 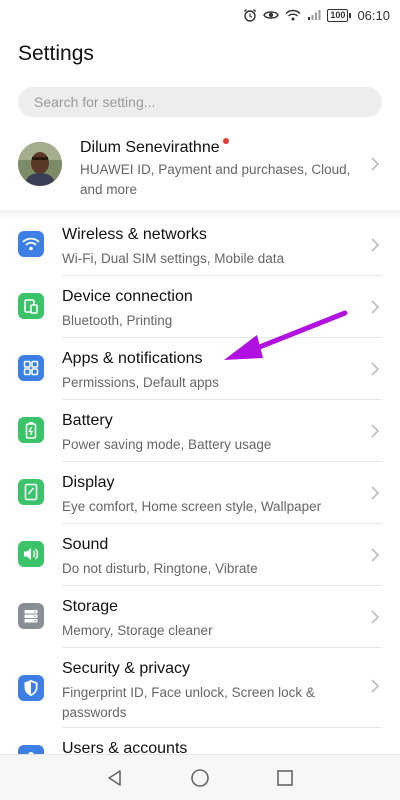 What do you see at coordinates (134, 234) in the screenshot?
I see `settings-item-title: Wireless & networks` at bounding box center [134, 234].